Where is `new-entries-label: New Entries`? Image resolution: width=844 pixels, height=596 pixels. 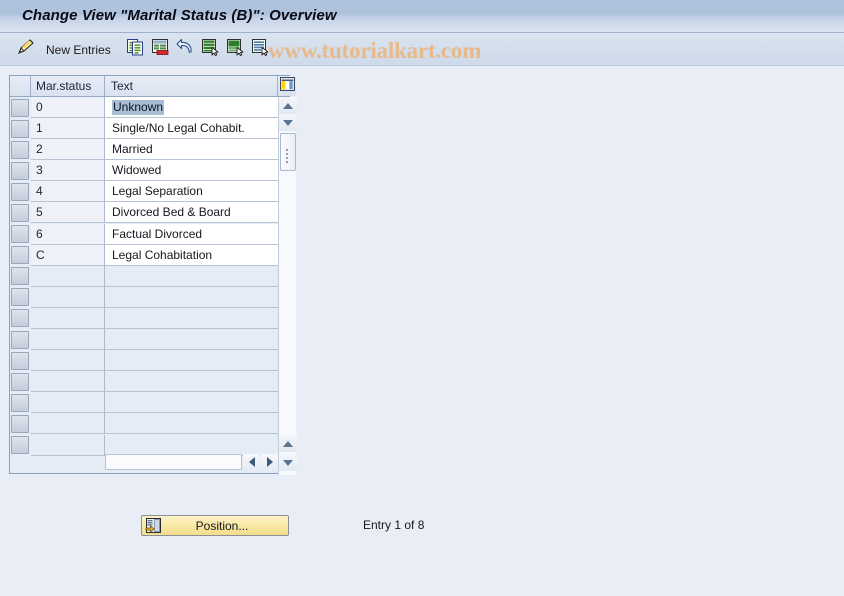
new-entries-label: New Entries is located at coordinates (78, 49).